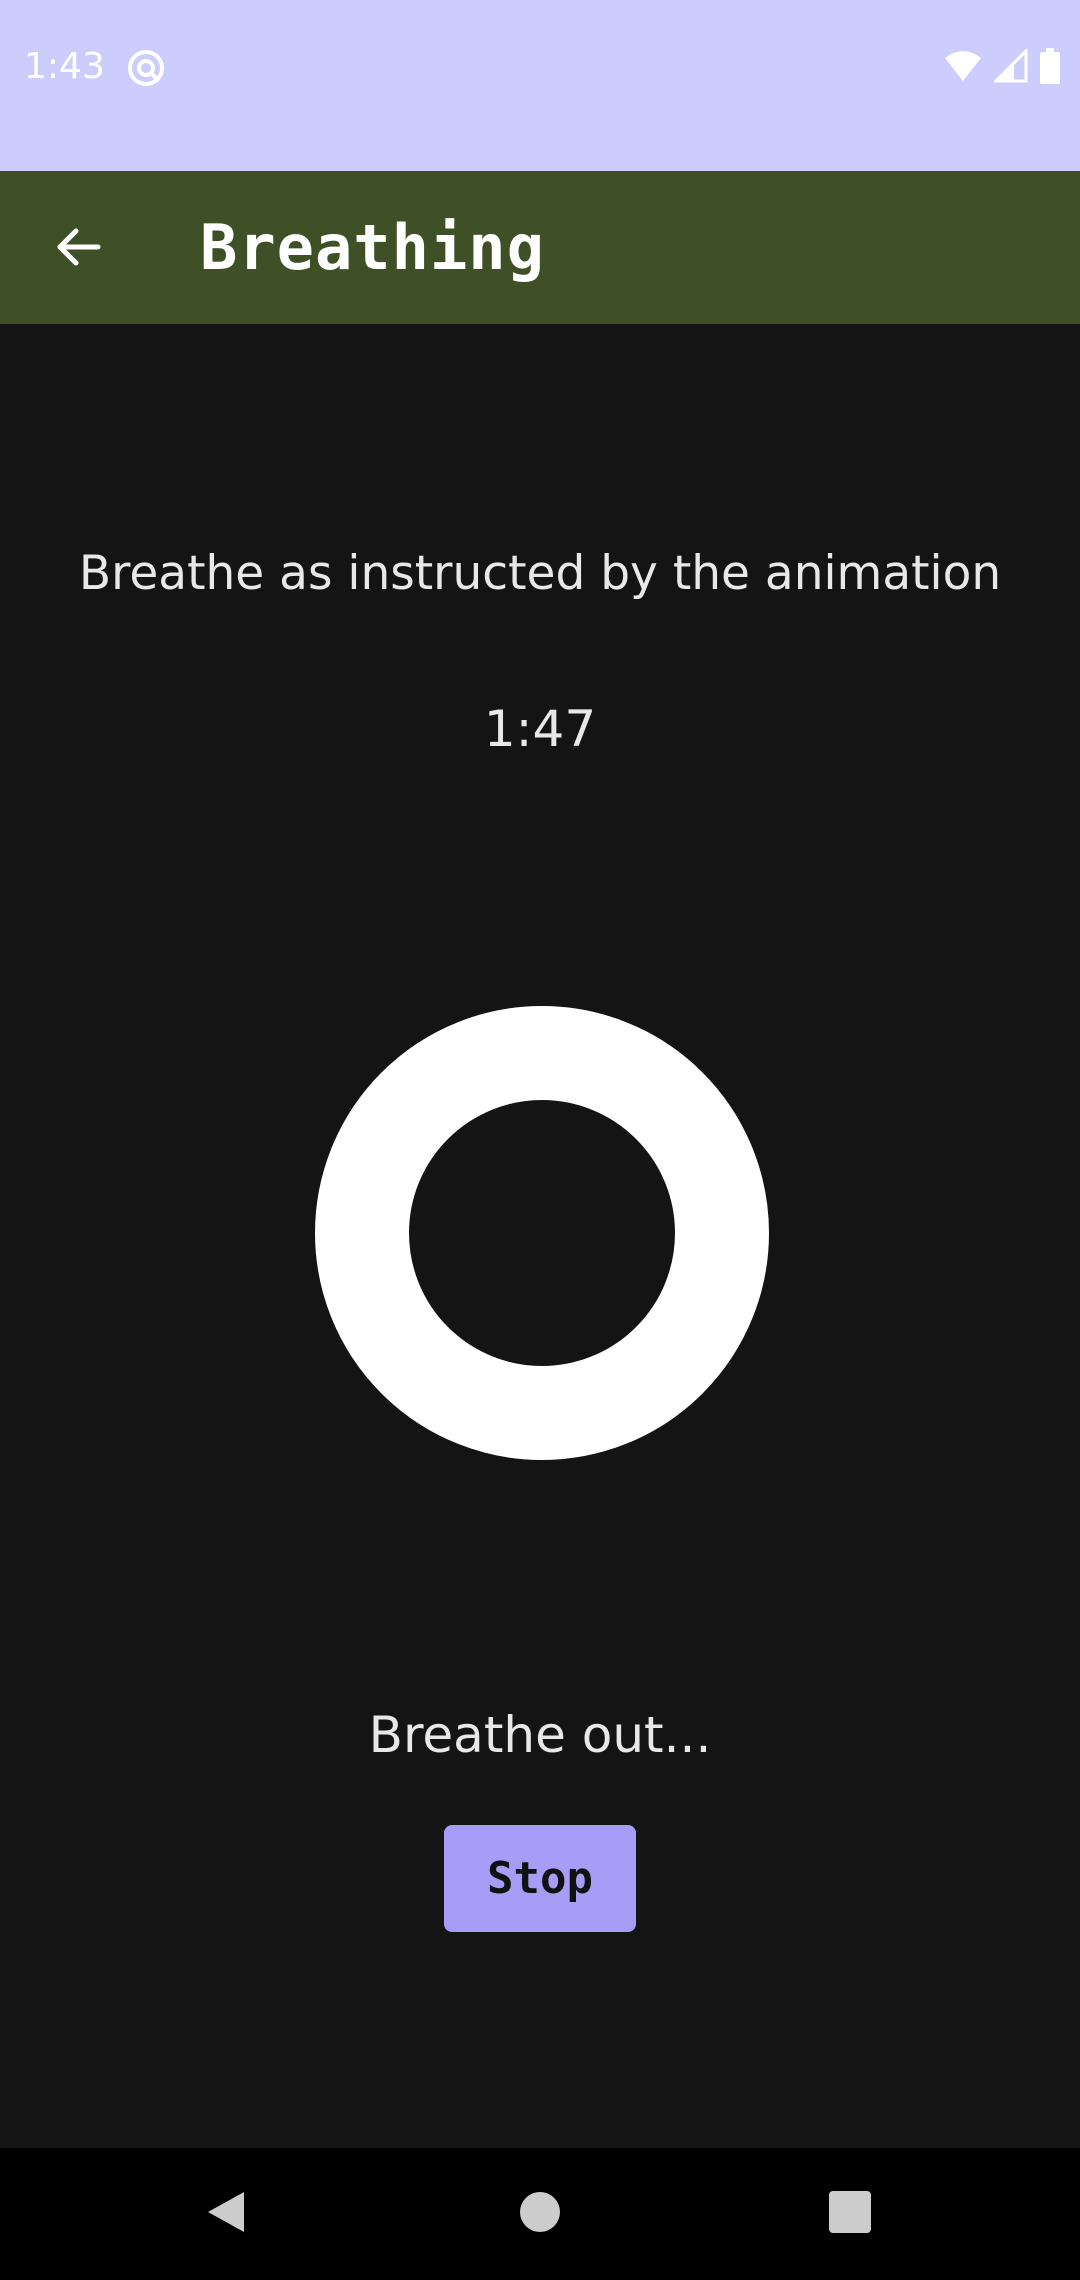  I want to click on countdown-timer: 1:47, so click(540, 729).